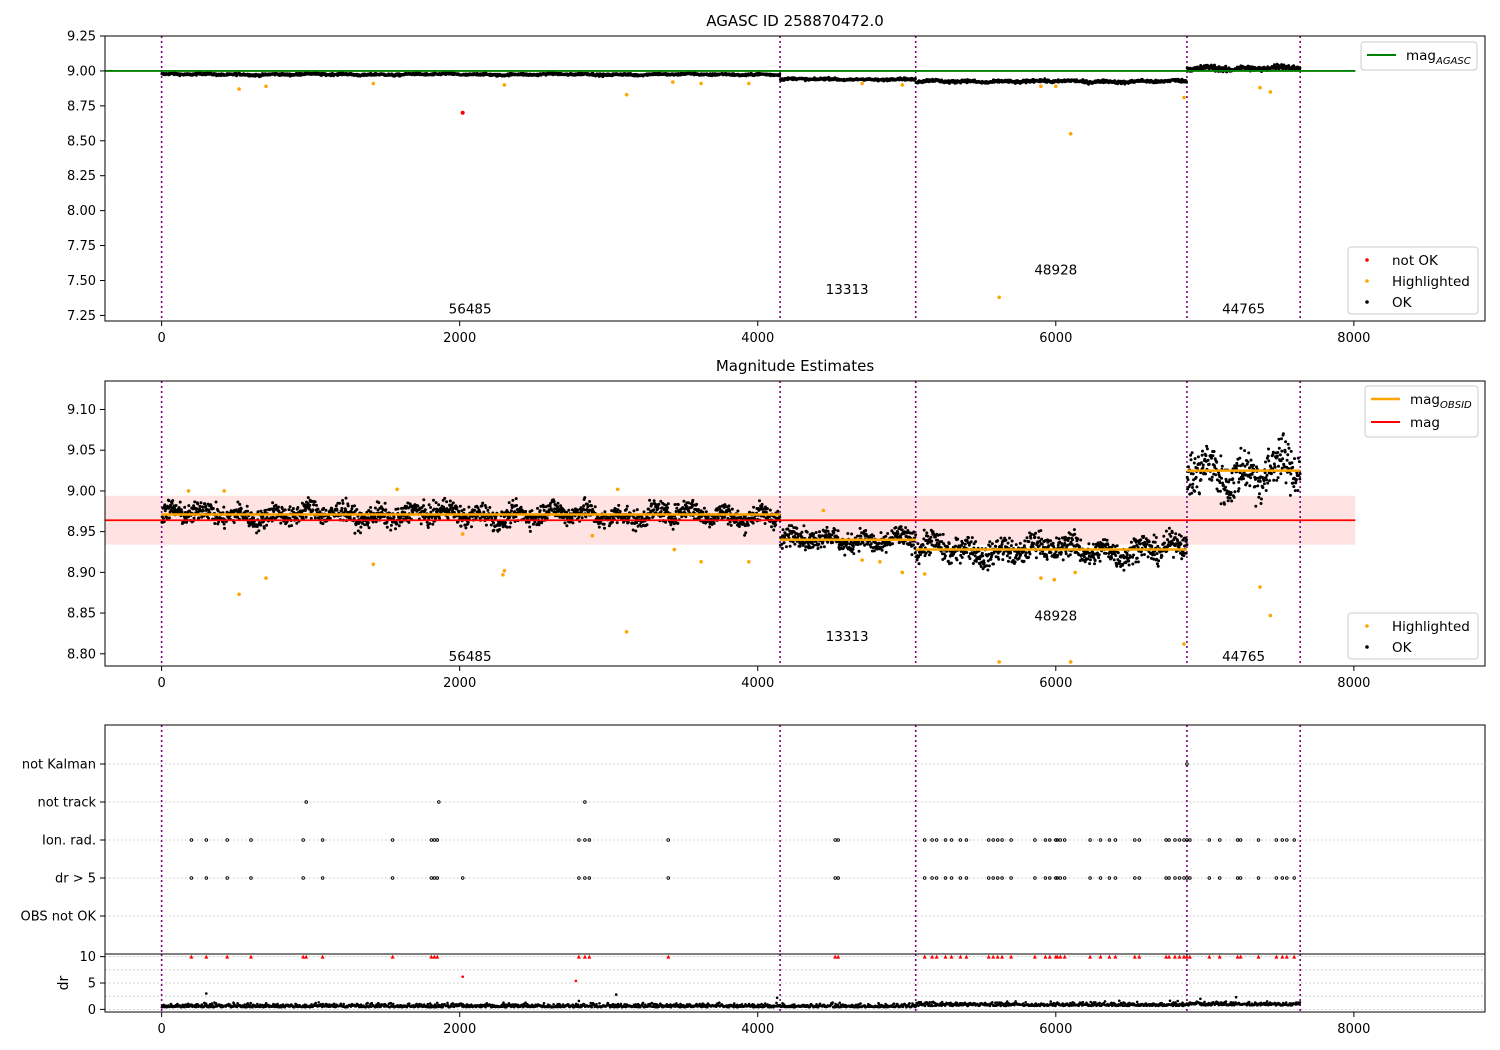 This screenshot has width=1500, height=1050. What do you see at coordinates (1055, 270) in the screenshot?
I see `obsid-label: 48928` at bounding box center [1055, 270].